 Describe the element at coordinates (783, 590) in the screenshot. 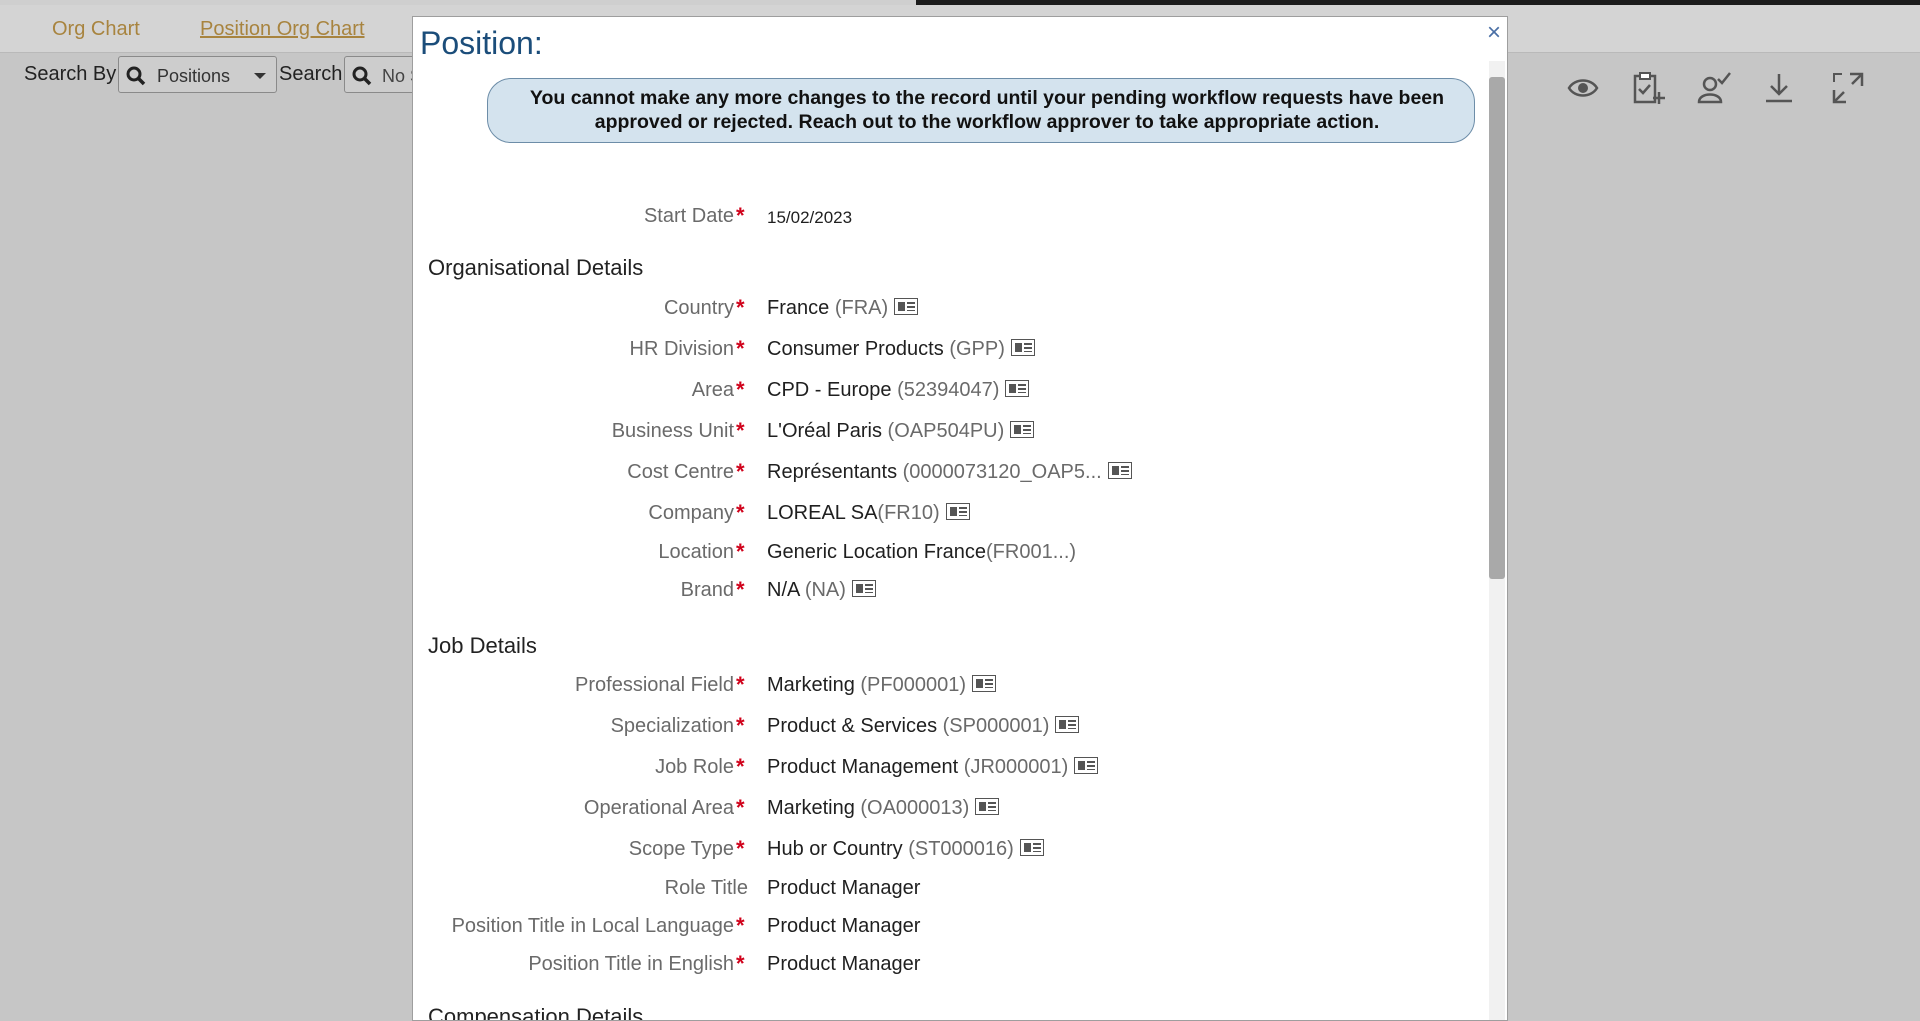

I see `field-value-text: N/A` at that location.